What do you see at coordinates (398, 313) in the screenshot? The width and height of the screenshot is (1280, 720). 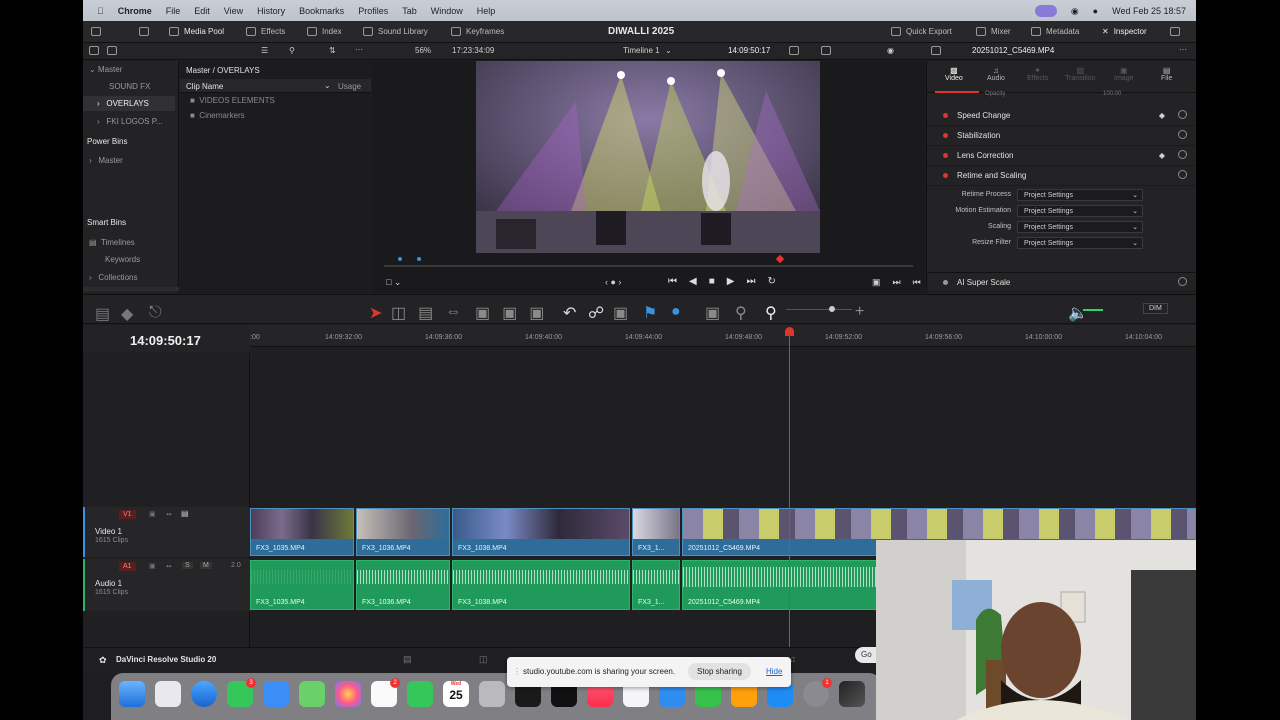 I see `trim-tool-icon: ◫` at bounding box center [398, 313].